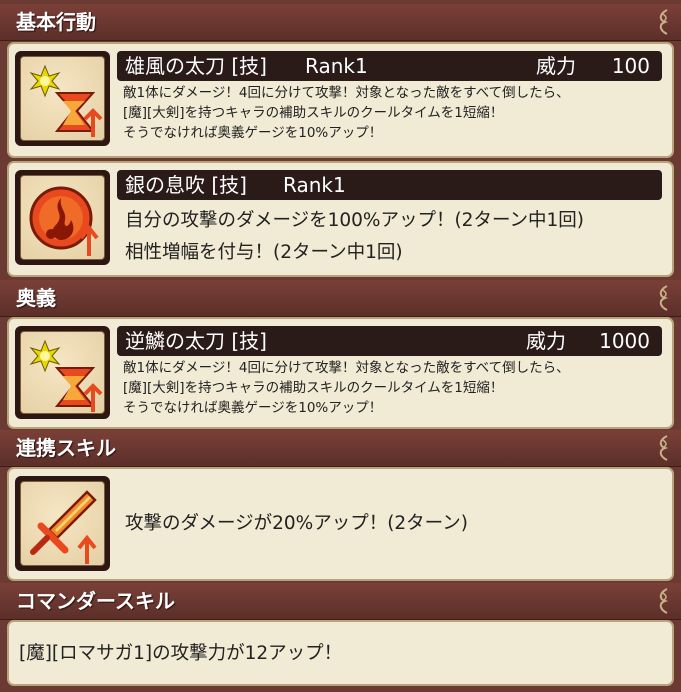 The width and height of the screenshot is (681, 692). What do you see at coordinates (340, 601) in the screenshot?
I see `section-header-commander: コマンダースキル` at bounding box center [340, 601].